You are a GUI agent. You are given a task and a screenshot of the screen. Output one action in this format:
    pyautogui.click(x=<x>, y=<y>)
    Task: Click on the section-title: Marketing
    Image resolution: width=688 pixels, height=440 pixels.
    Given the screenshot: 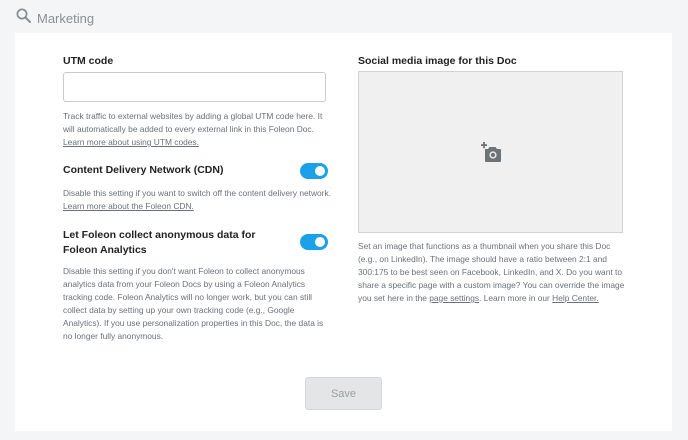 What is the action you would take?
    pyautogui.click(x=66, y=18)
    